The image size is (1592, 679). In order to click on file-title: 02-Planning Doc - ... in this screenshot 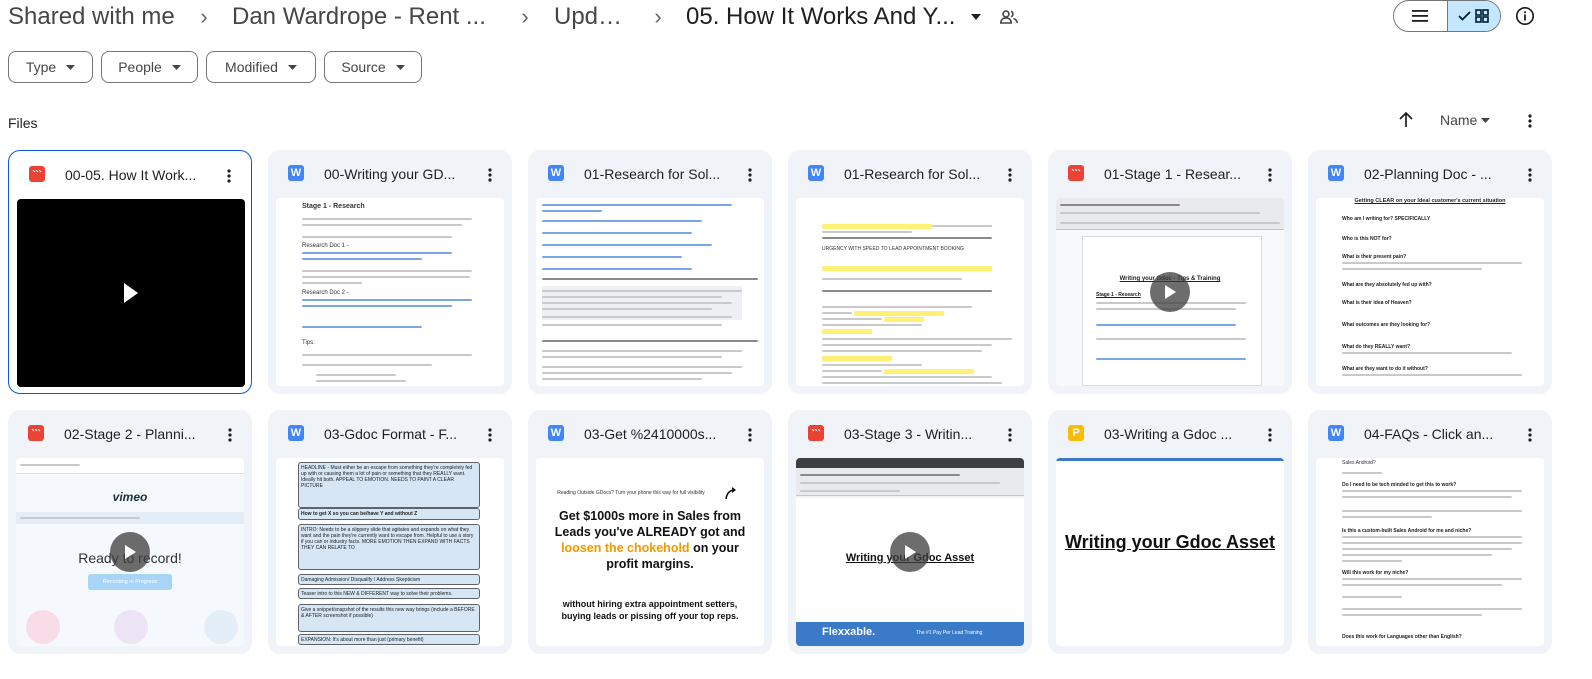, I will do `click(1428, 174)`.